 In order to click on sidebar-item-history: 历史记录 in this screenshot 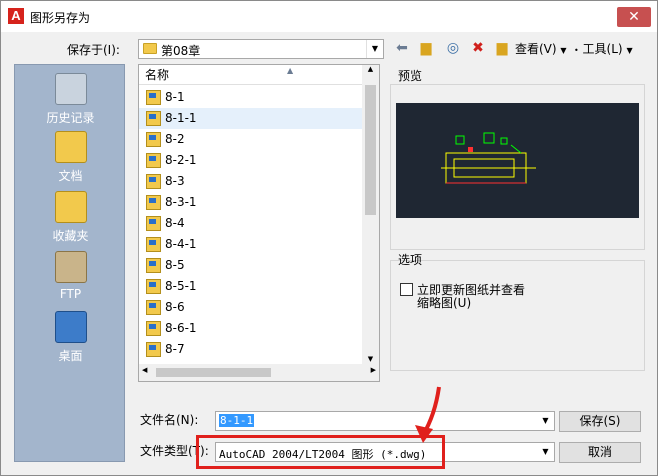, I will do `click(70, 99)`.